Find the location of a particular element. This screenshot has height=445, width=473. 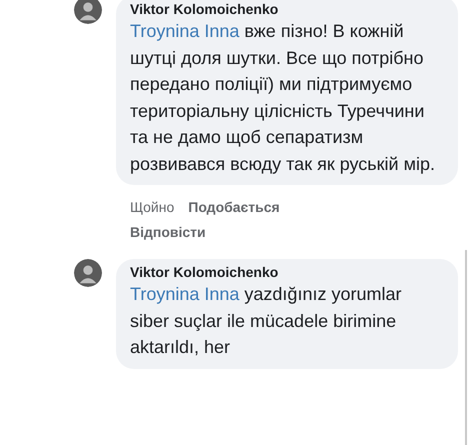

action-link: Подобається is located at coordinates (234, 207).